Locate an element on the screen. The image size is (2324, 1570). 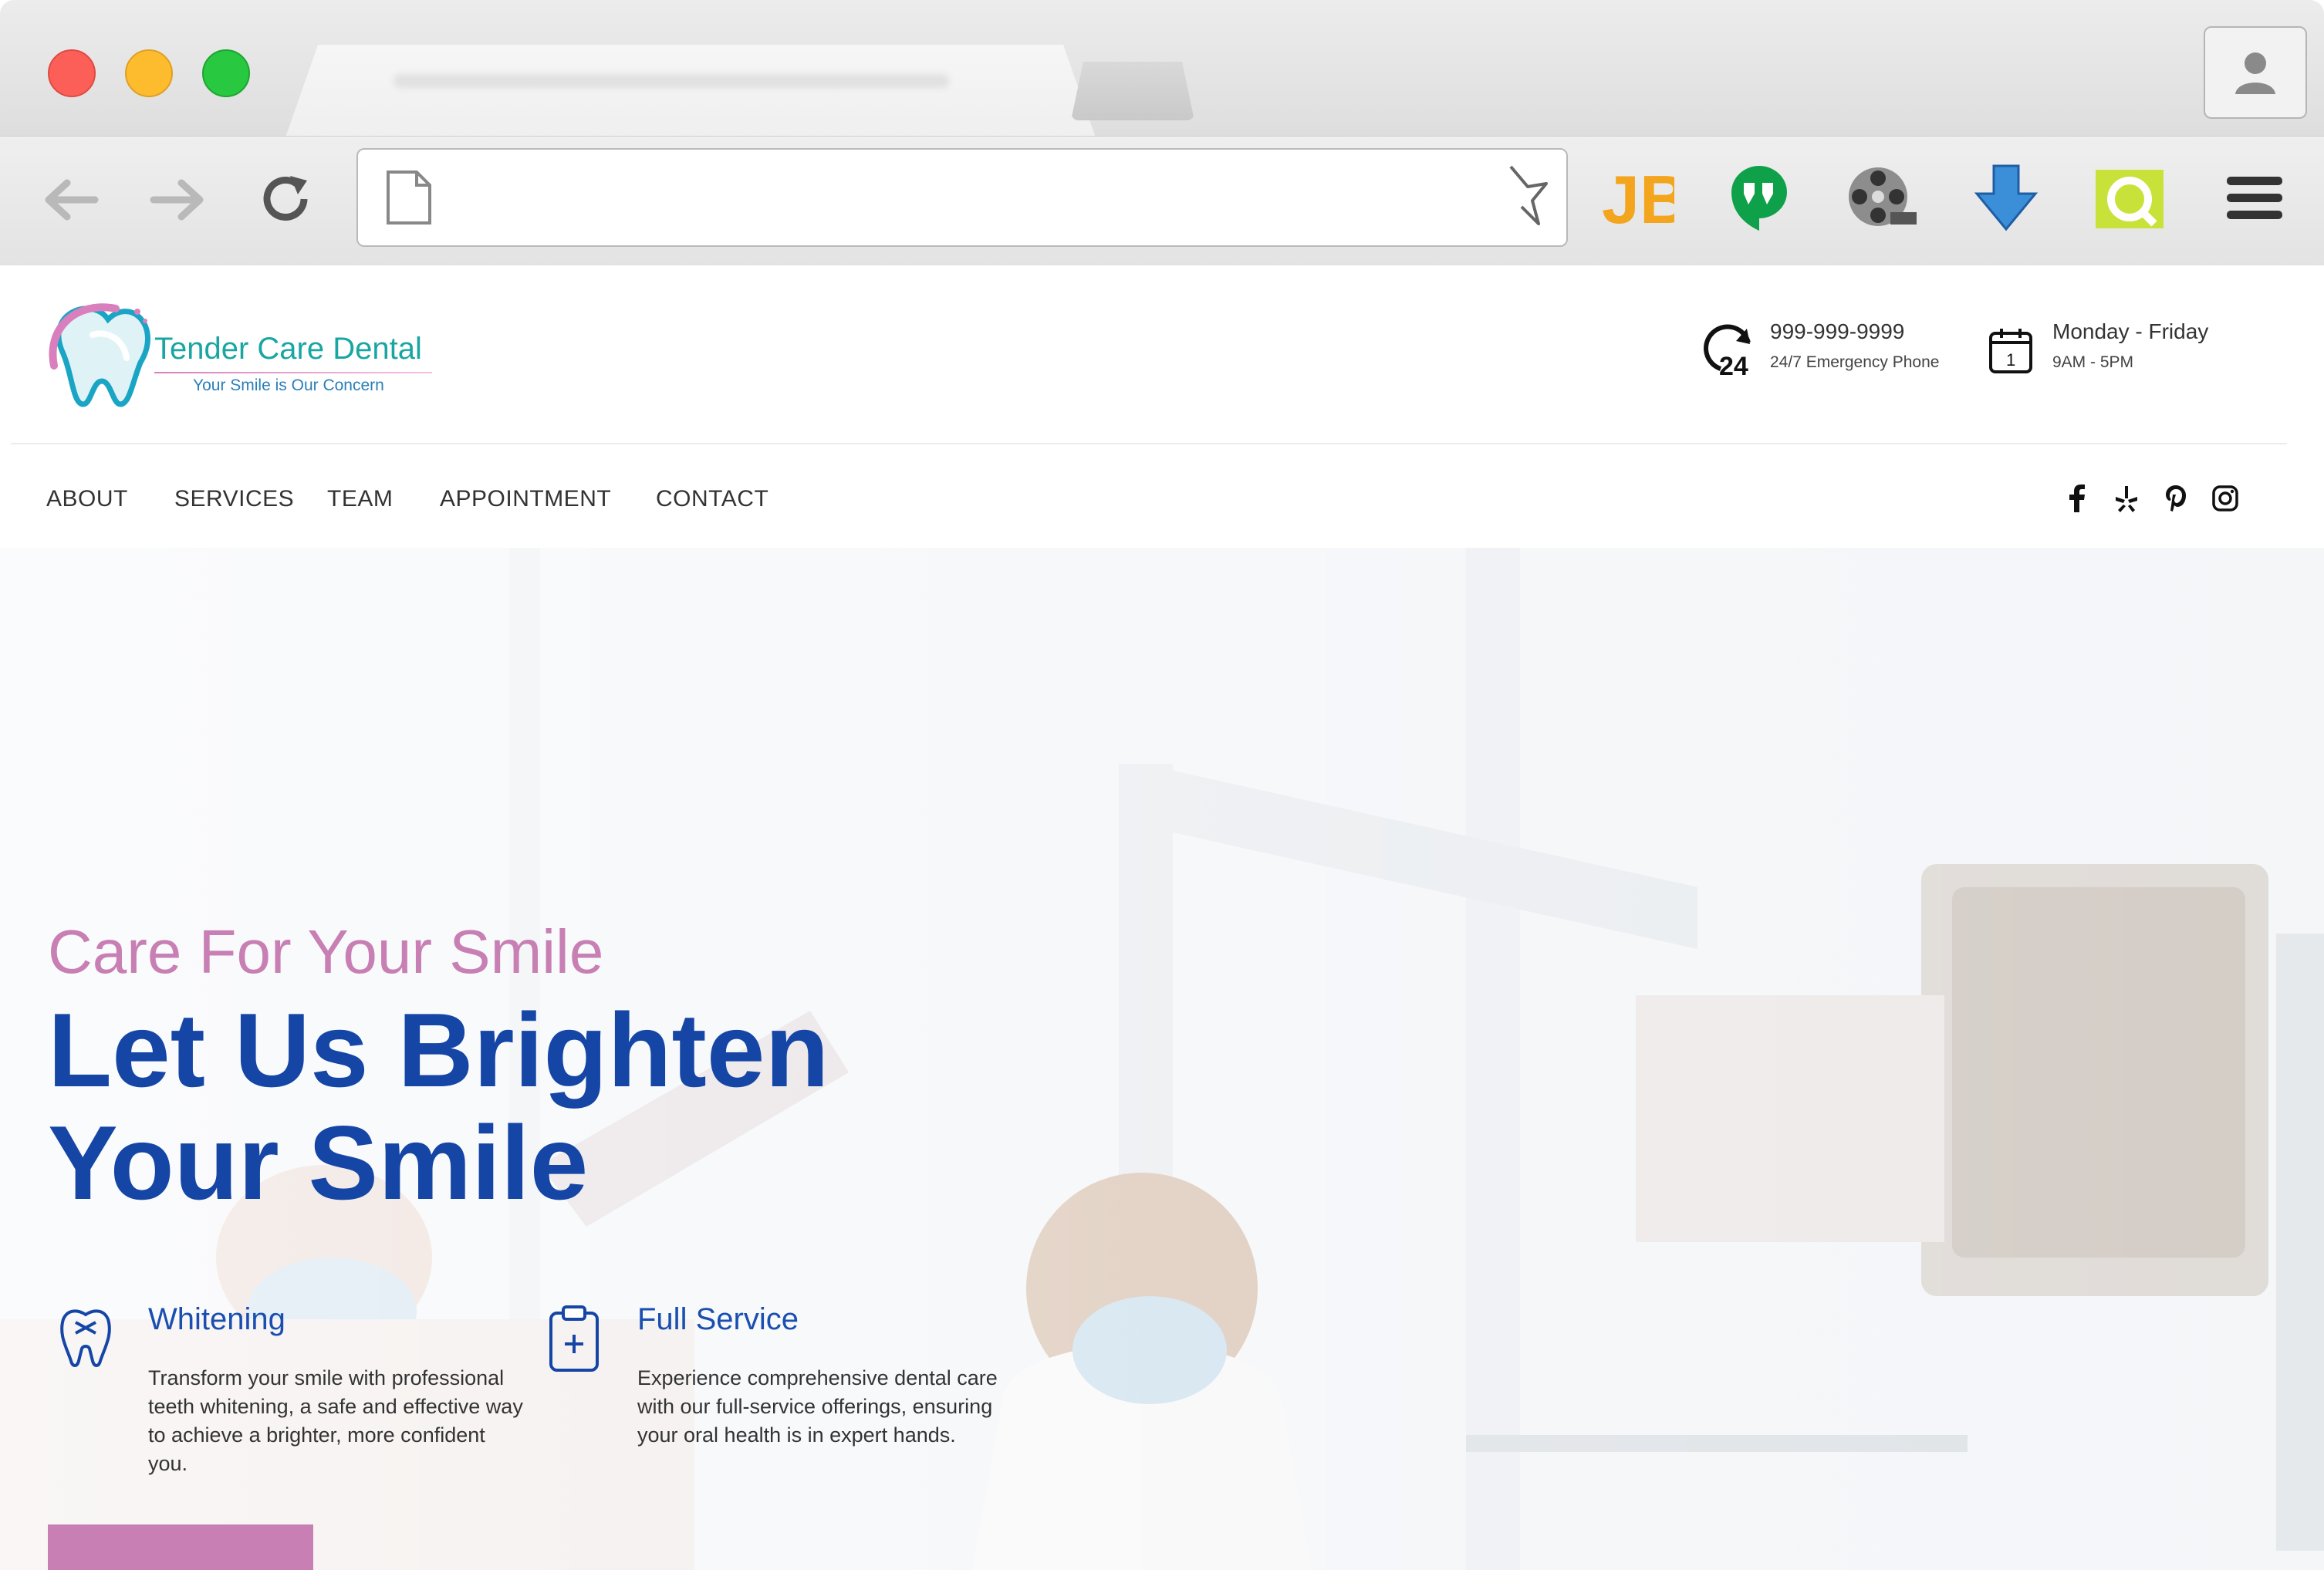
hero-headline: Let Us Brighten Your Smile is located at coordinates (438, 1107).